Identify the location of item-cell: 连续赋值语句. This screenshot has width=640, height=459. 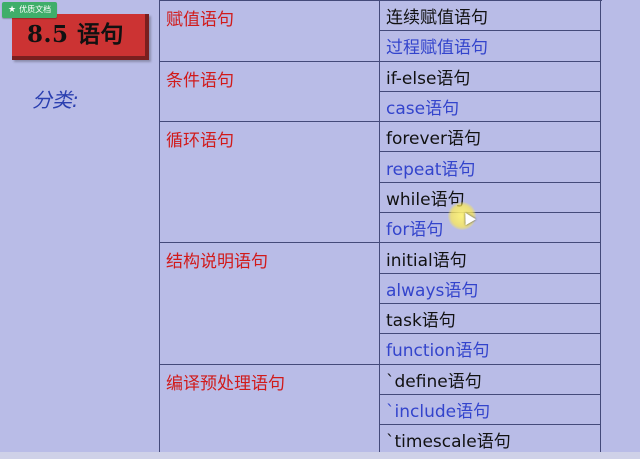
(490, 16).